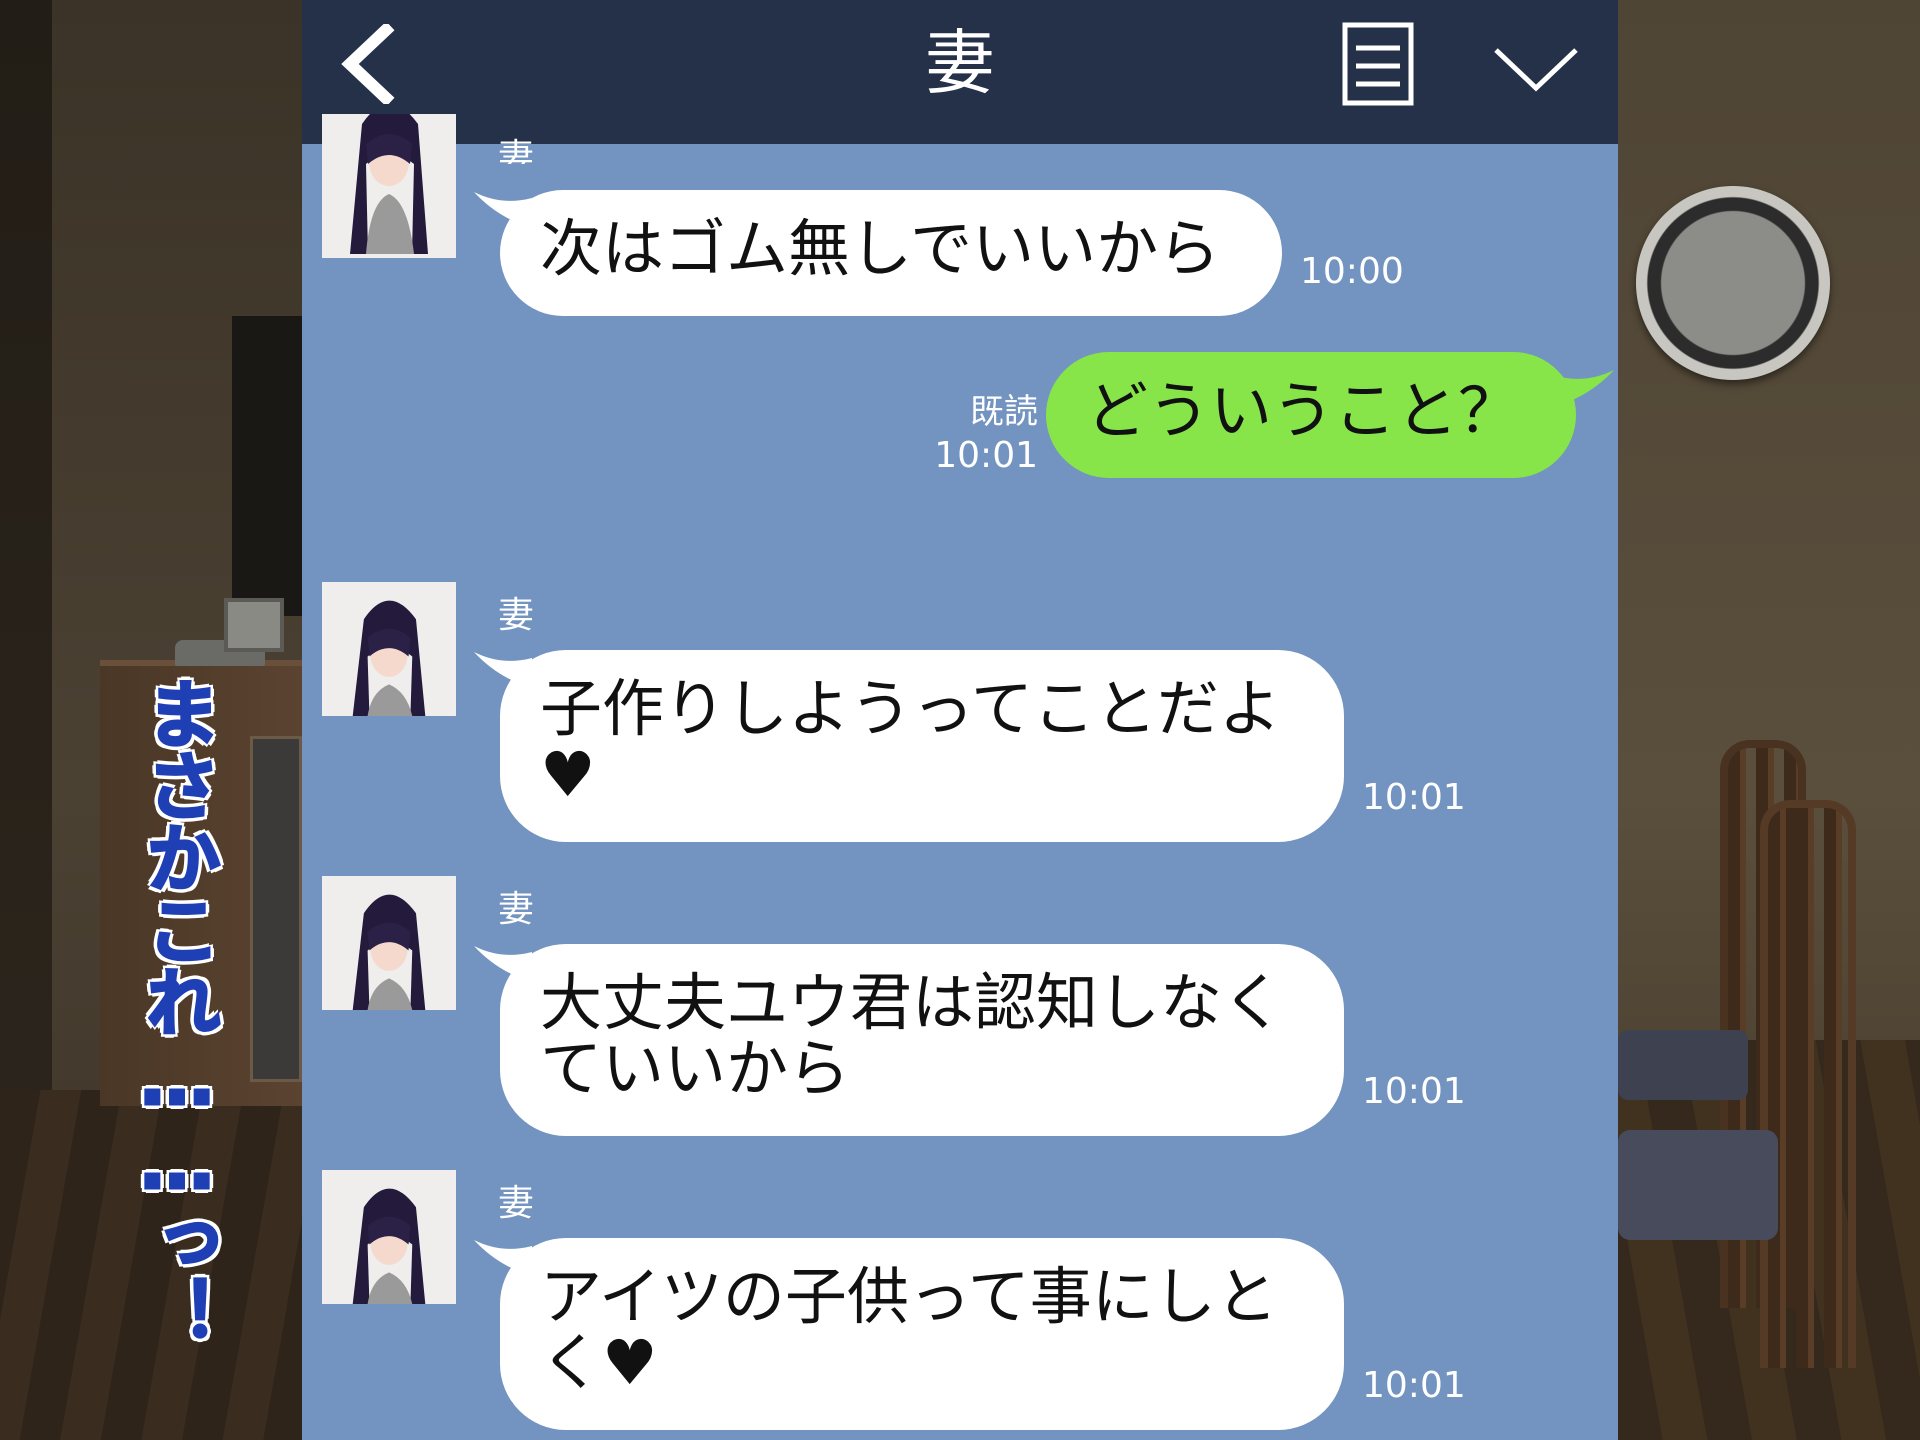  What do you see at coordinates (1004, 412) in the screenshot?
I see `read-receipt: 既読` at bounding box center [1004, 412].